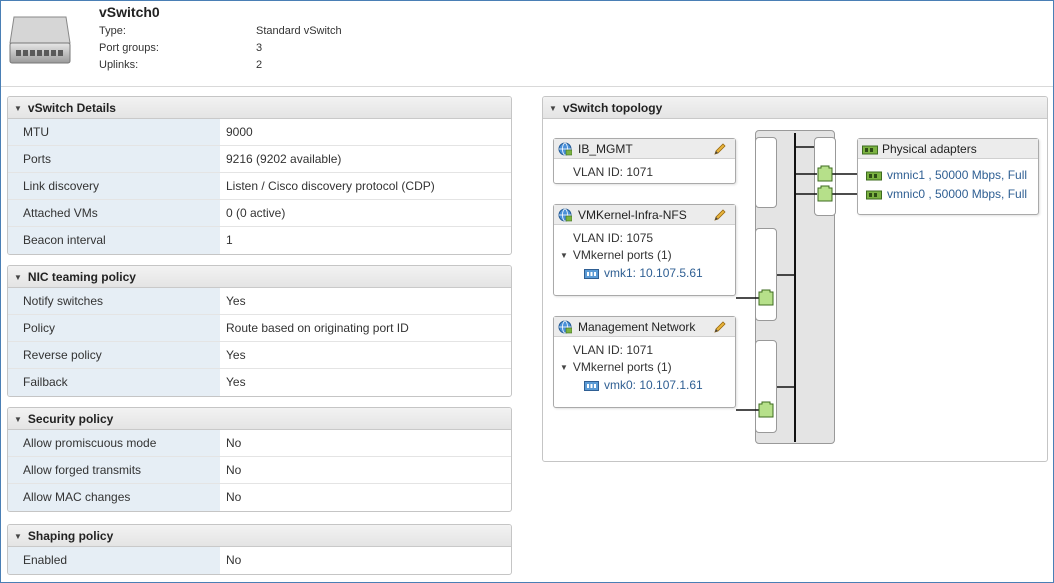 The width and height of the screenshot is (1054, 583). I want to click on property-key: MTU, so click(114, 132).